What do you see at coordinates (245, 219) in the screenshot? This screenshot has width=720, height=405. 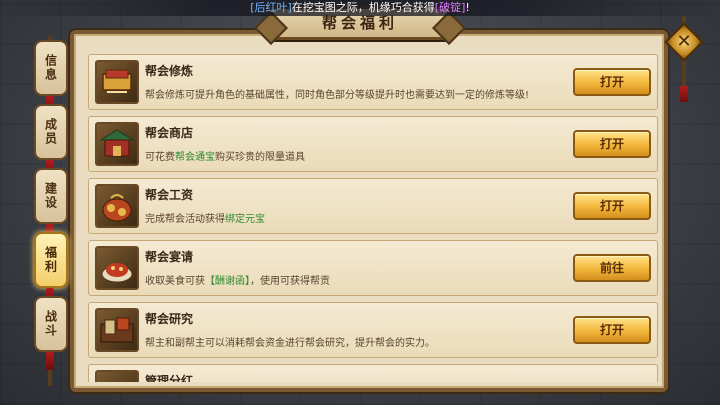 I see `highlight-currency: 绑定元宝` at bounding box center [245, 219].